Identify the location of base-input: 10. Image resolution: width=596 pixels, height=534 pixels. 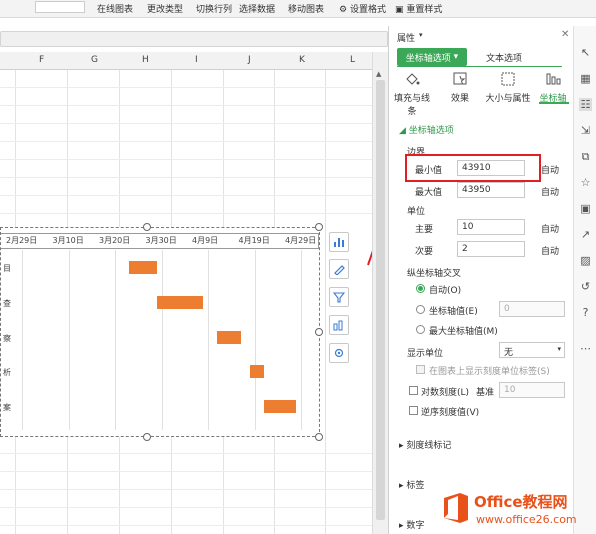
(532, 390).